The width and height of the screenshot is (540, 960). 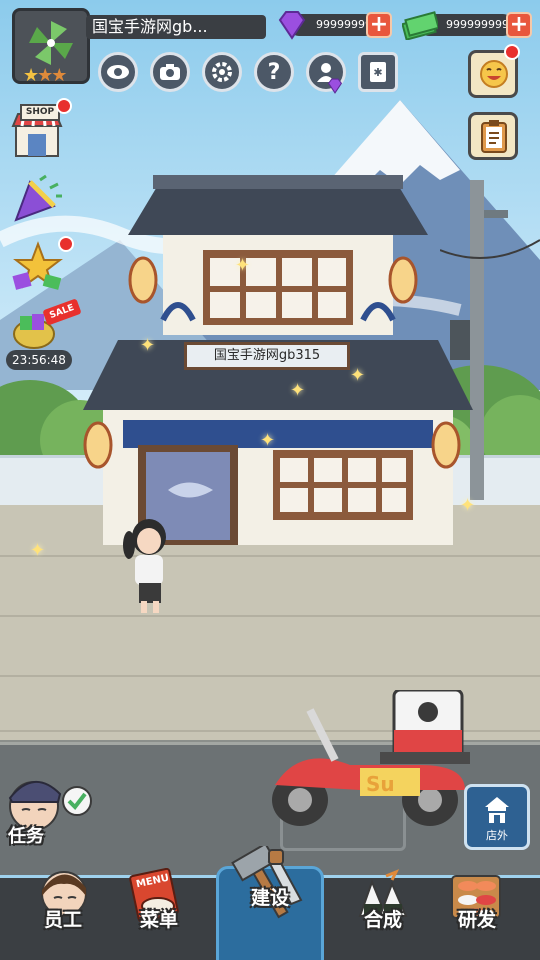 I want to click on rating-stars: ★★★, so click(x=45, y=75).